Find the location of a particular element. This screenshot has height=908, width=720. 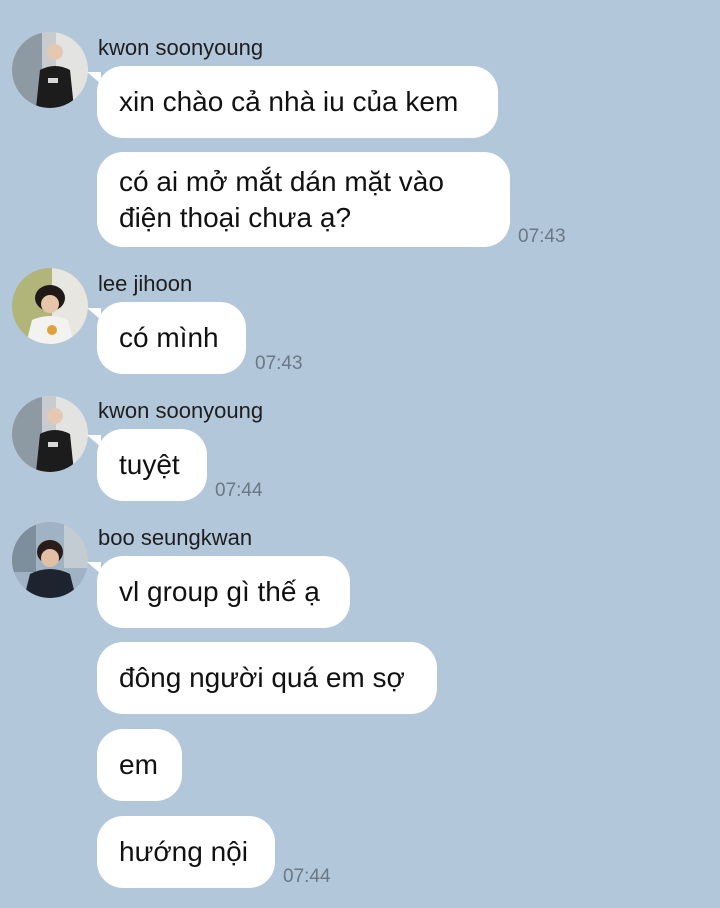

message-text: vl group gì thế ạ is located at coordinates (219, 591).